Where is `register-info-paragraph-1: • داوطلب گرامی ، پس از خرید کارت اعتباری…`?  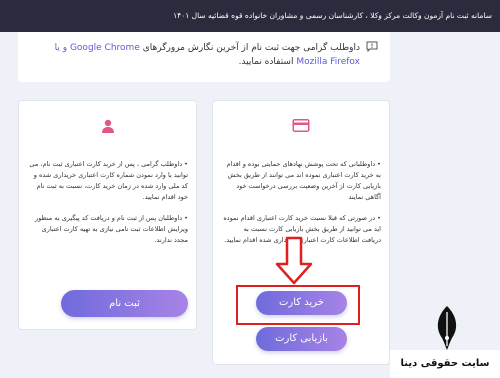
register-info-paragraph-1: • داوطلب گرامی ، پس از خرید کارت اعتباری… is located at coordinates (108, 180).